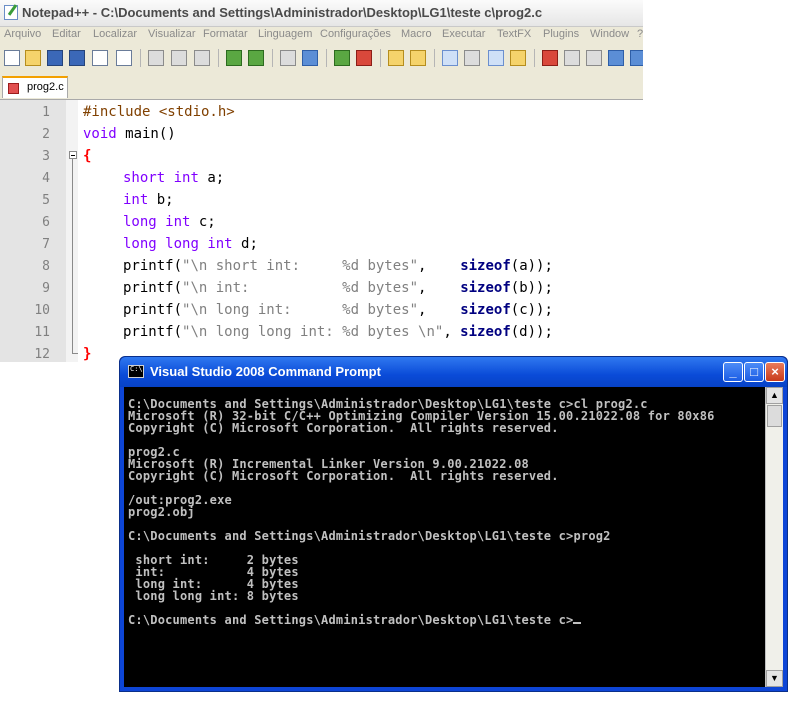 The width and height of the screenshot is (800, 706). Describe the element at coordinates (46, 288) in the screenshot. I see `line-number: 9` at that location.